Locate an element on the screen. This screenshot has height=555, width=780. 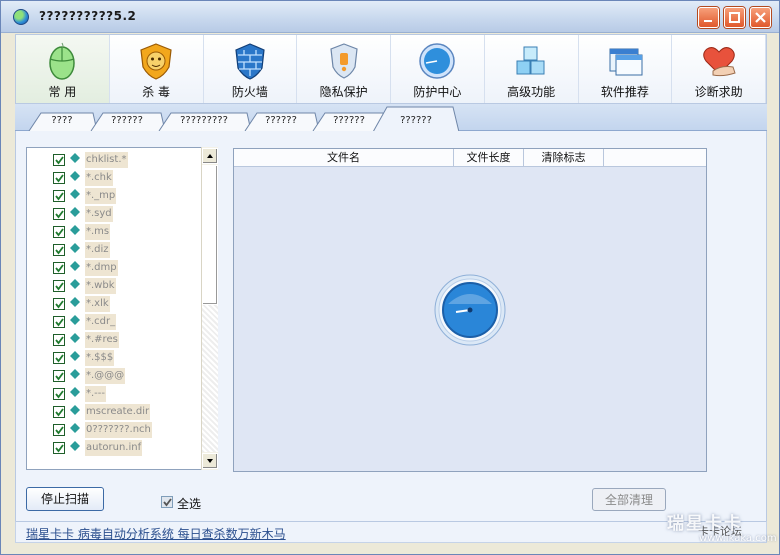
extension-text: *.wbk is located at coordinates (100, 286).